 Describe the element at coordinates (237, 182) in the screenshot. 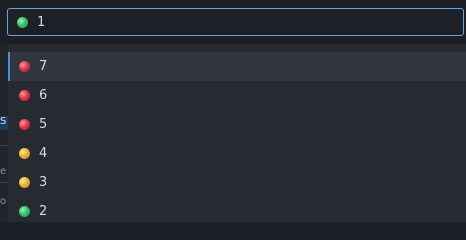

I see `dropdown-option: 3` at that location.